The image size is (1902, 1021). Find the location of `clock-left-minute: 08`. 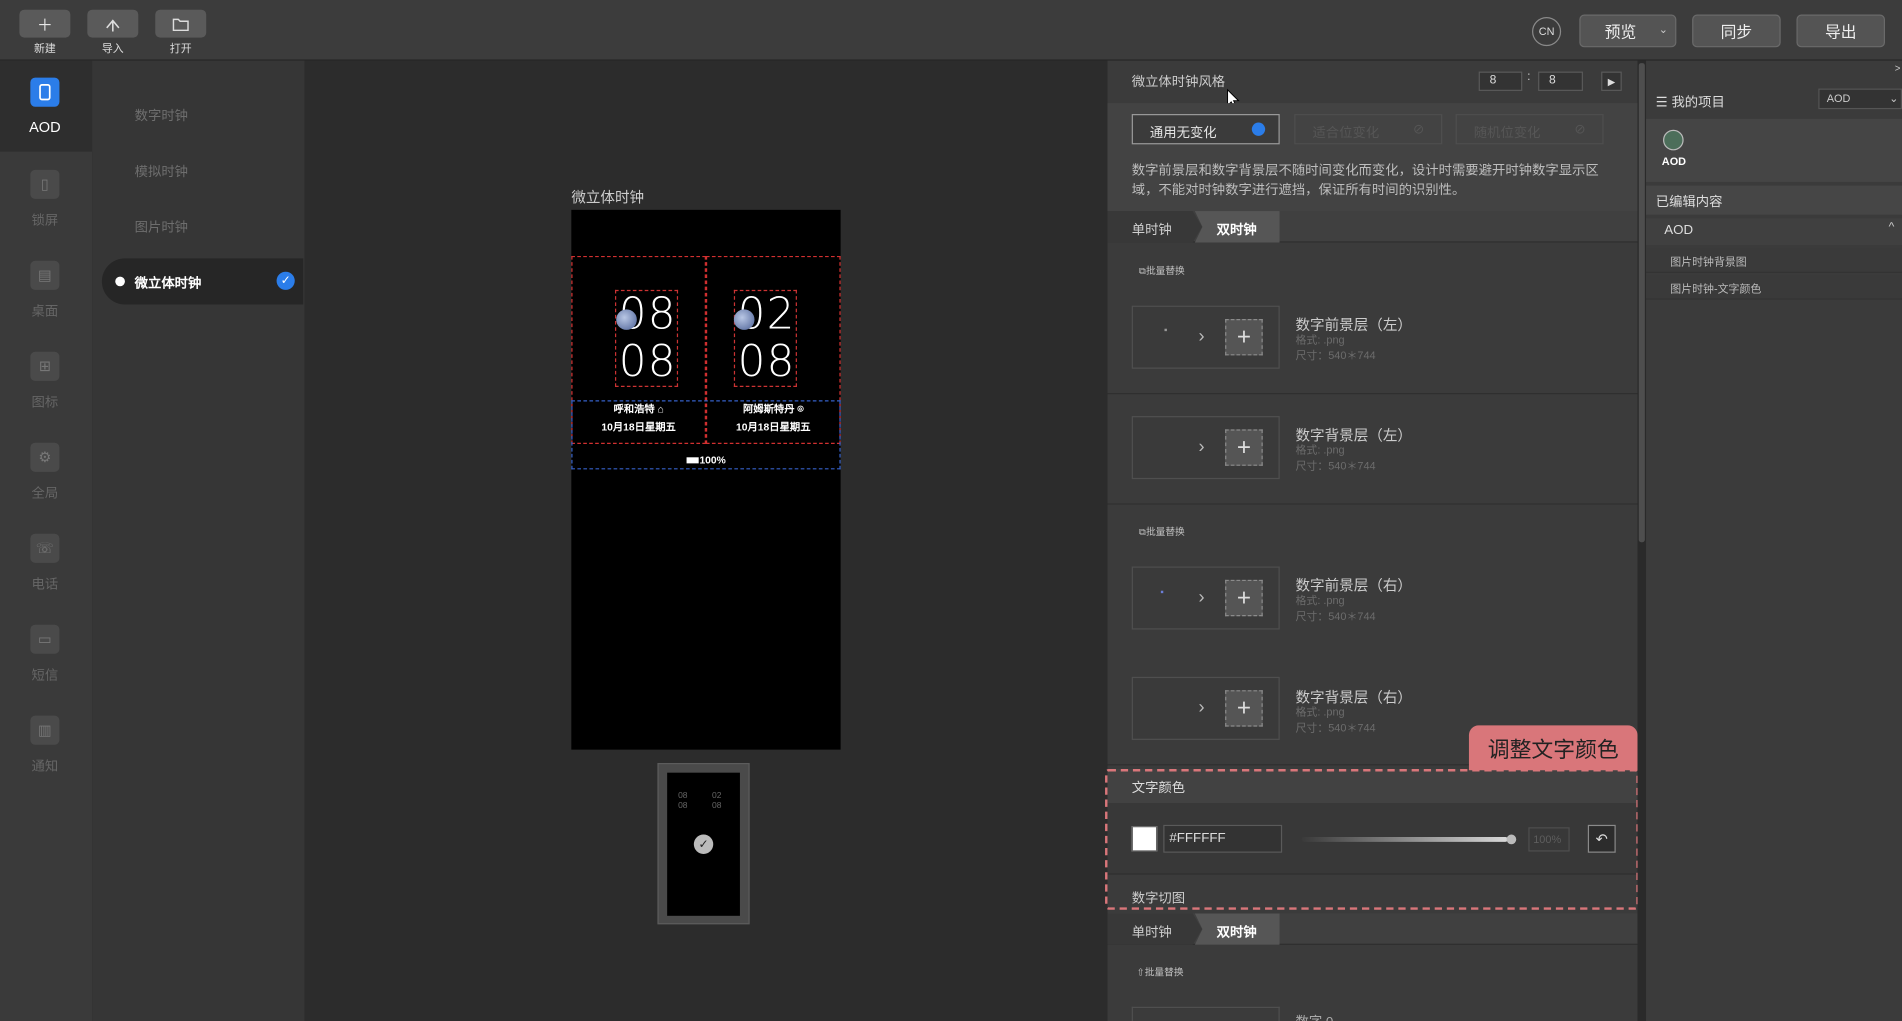

clock-left-minute: 08 is located at coordinates (647, 362).